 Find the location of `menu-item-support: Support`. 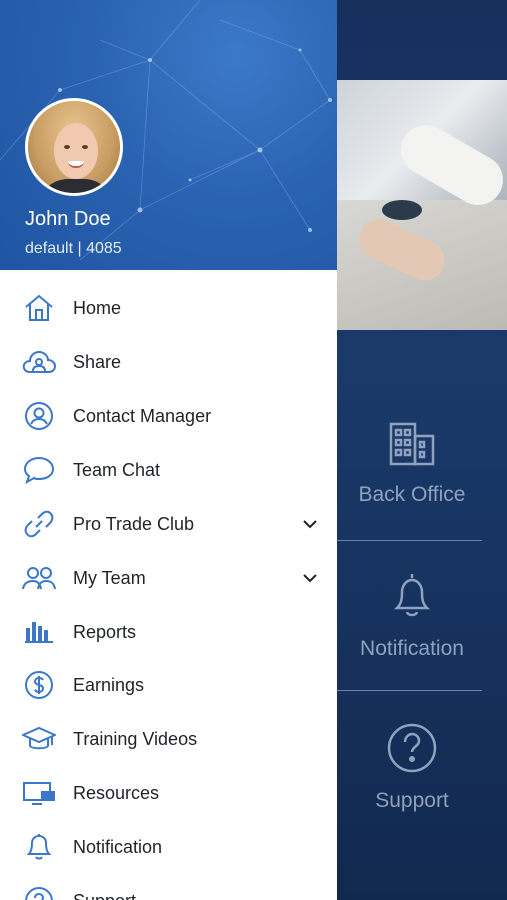

menu-item-support: Support is located at coordinates (168, 887).